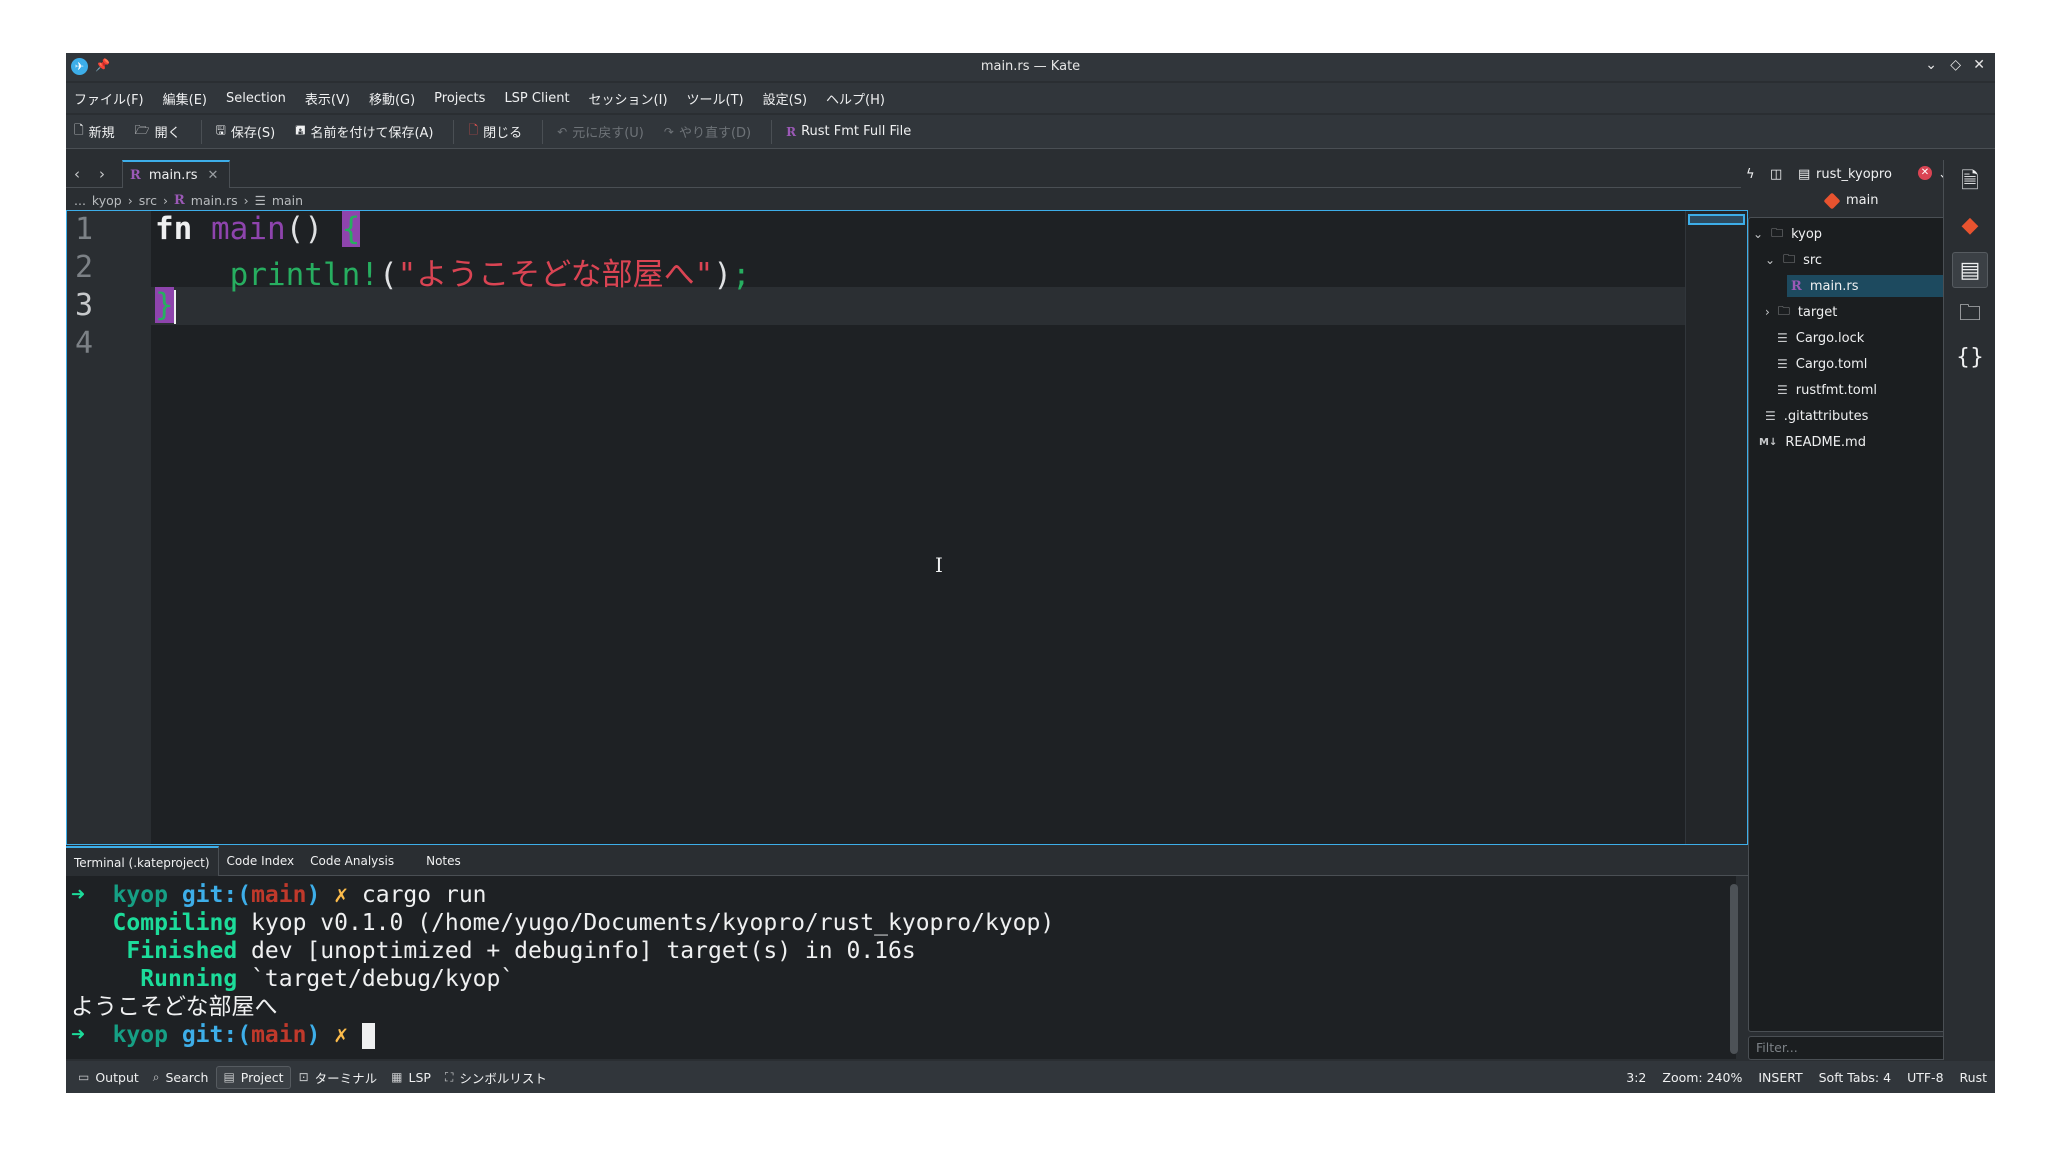  What do you see at coordinates (495, 131) in the screenshot?
I see `close-document-button: 🗋 閉じる` at bounding box center [495, 131].